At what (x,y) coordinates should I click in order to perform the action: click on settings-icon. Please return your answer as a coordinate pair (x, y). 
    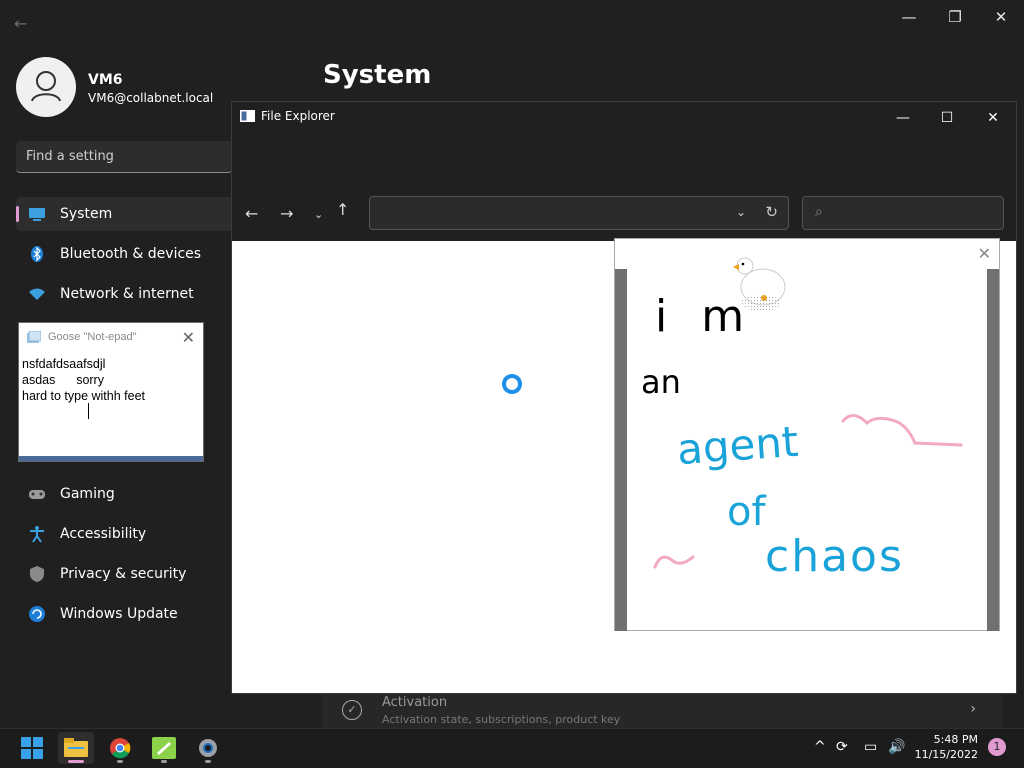
    Looking at the image, I should click on (208, 748).